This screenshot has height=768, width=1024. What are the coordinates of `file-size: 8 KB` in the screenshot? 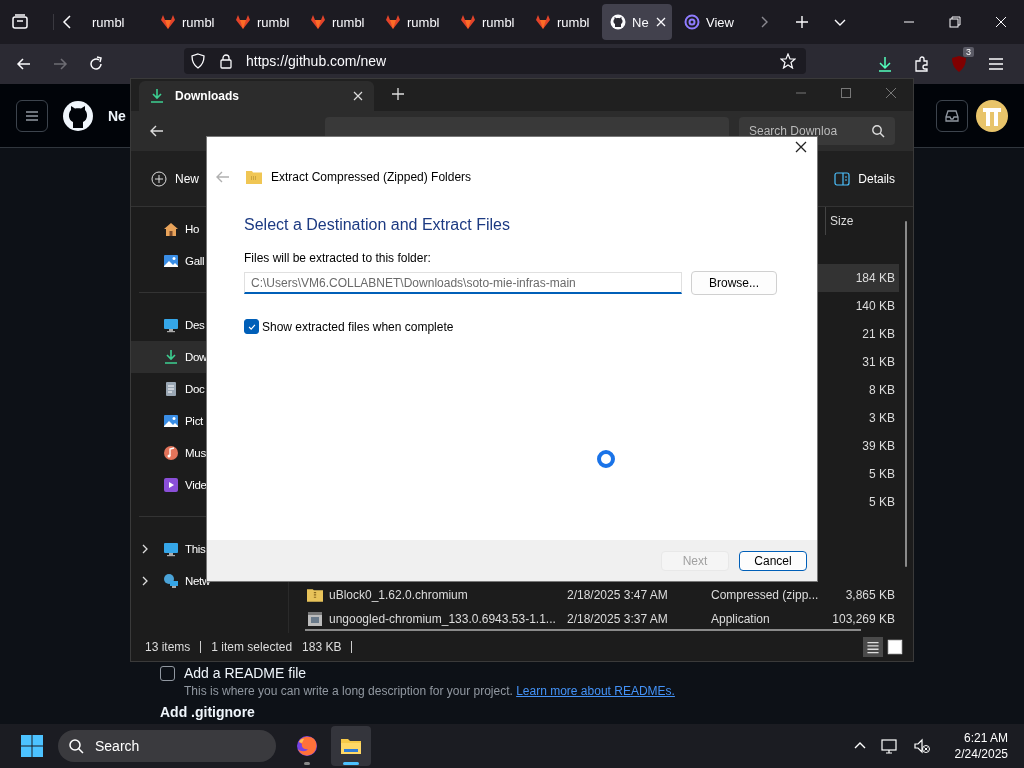 It's located at (882, 390).